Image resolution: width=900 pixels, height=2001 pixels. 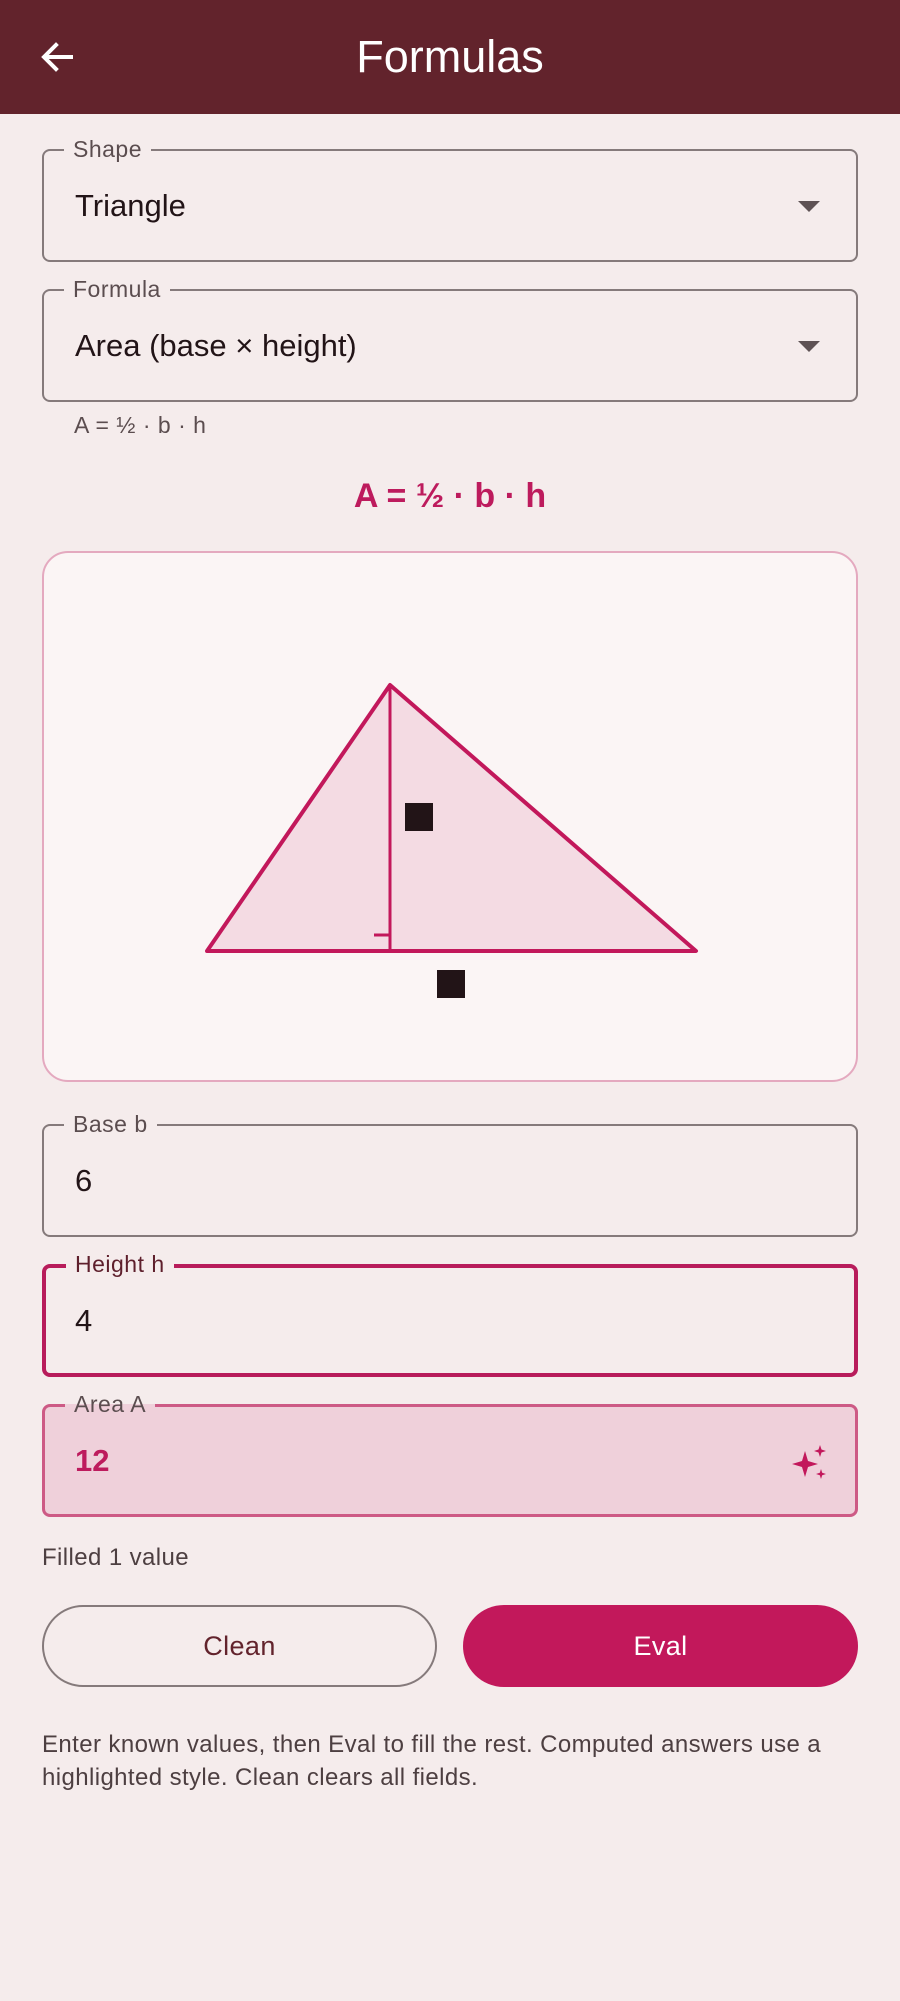 I want to click on triangle-shape, so click(x=451, y=818).